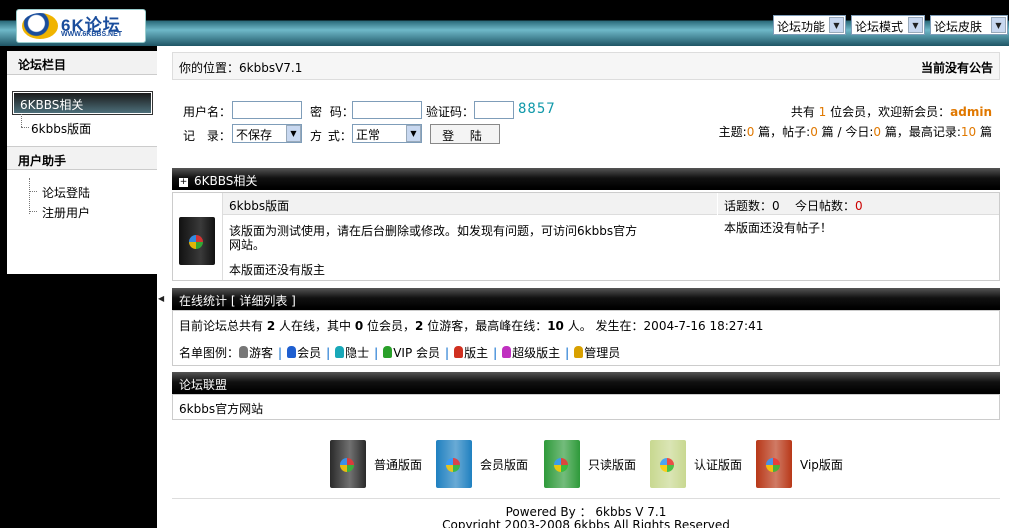 The image size is (1009, 528). What do you see at coordinates (82, 162) in the screenshot?
I see `sidebar-panel: 论坛栏目 6KBBS相关 6kbbs版面 用户助手 论坛登陆 注册用户` at bounding box center [82, 162].